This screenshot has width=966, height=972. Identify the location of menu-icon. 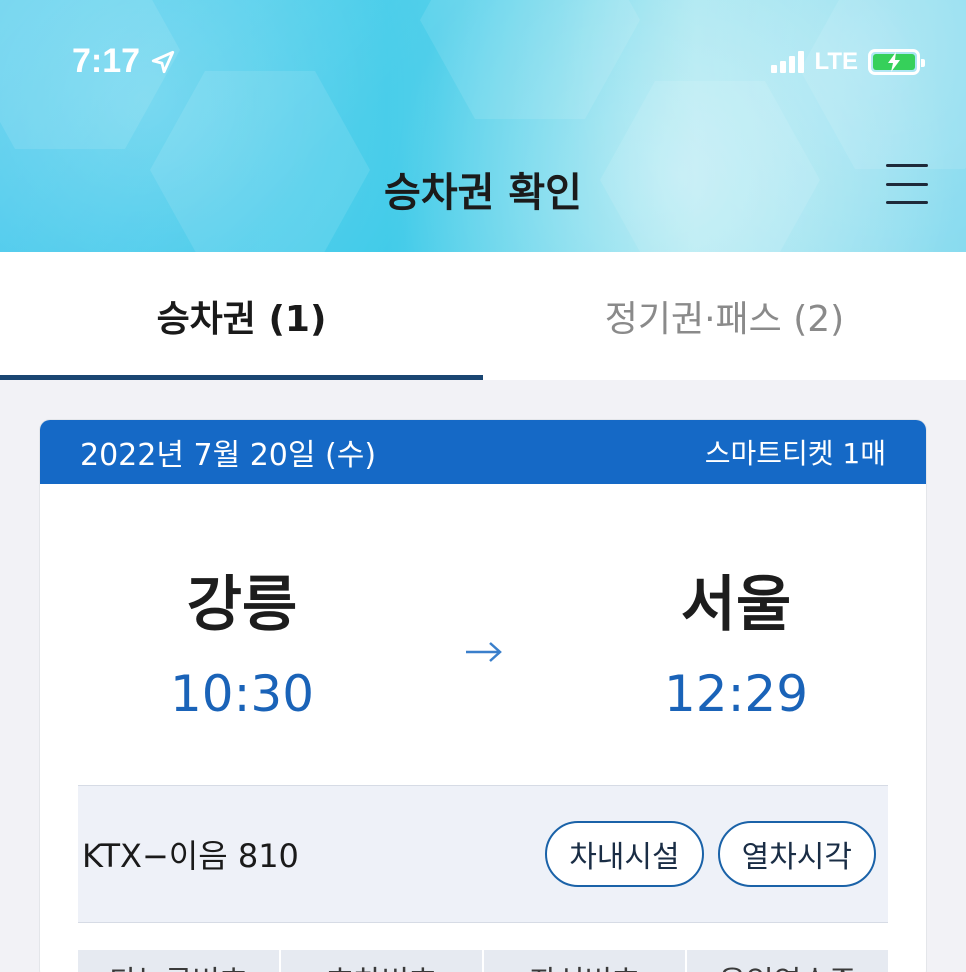
(907, 184).